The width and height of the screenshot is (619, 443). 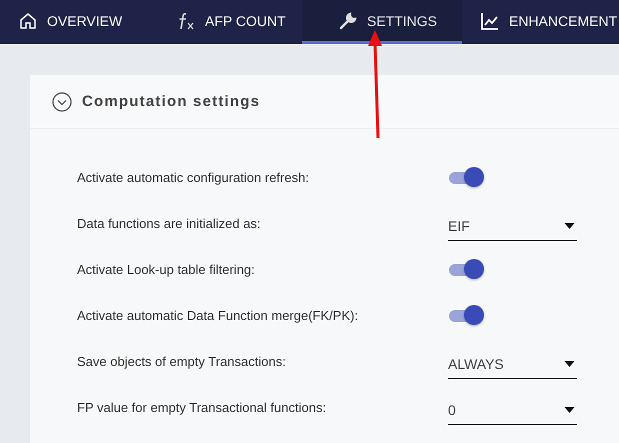 I want to click on home-icon, so click(x=28, y=20).